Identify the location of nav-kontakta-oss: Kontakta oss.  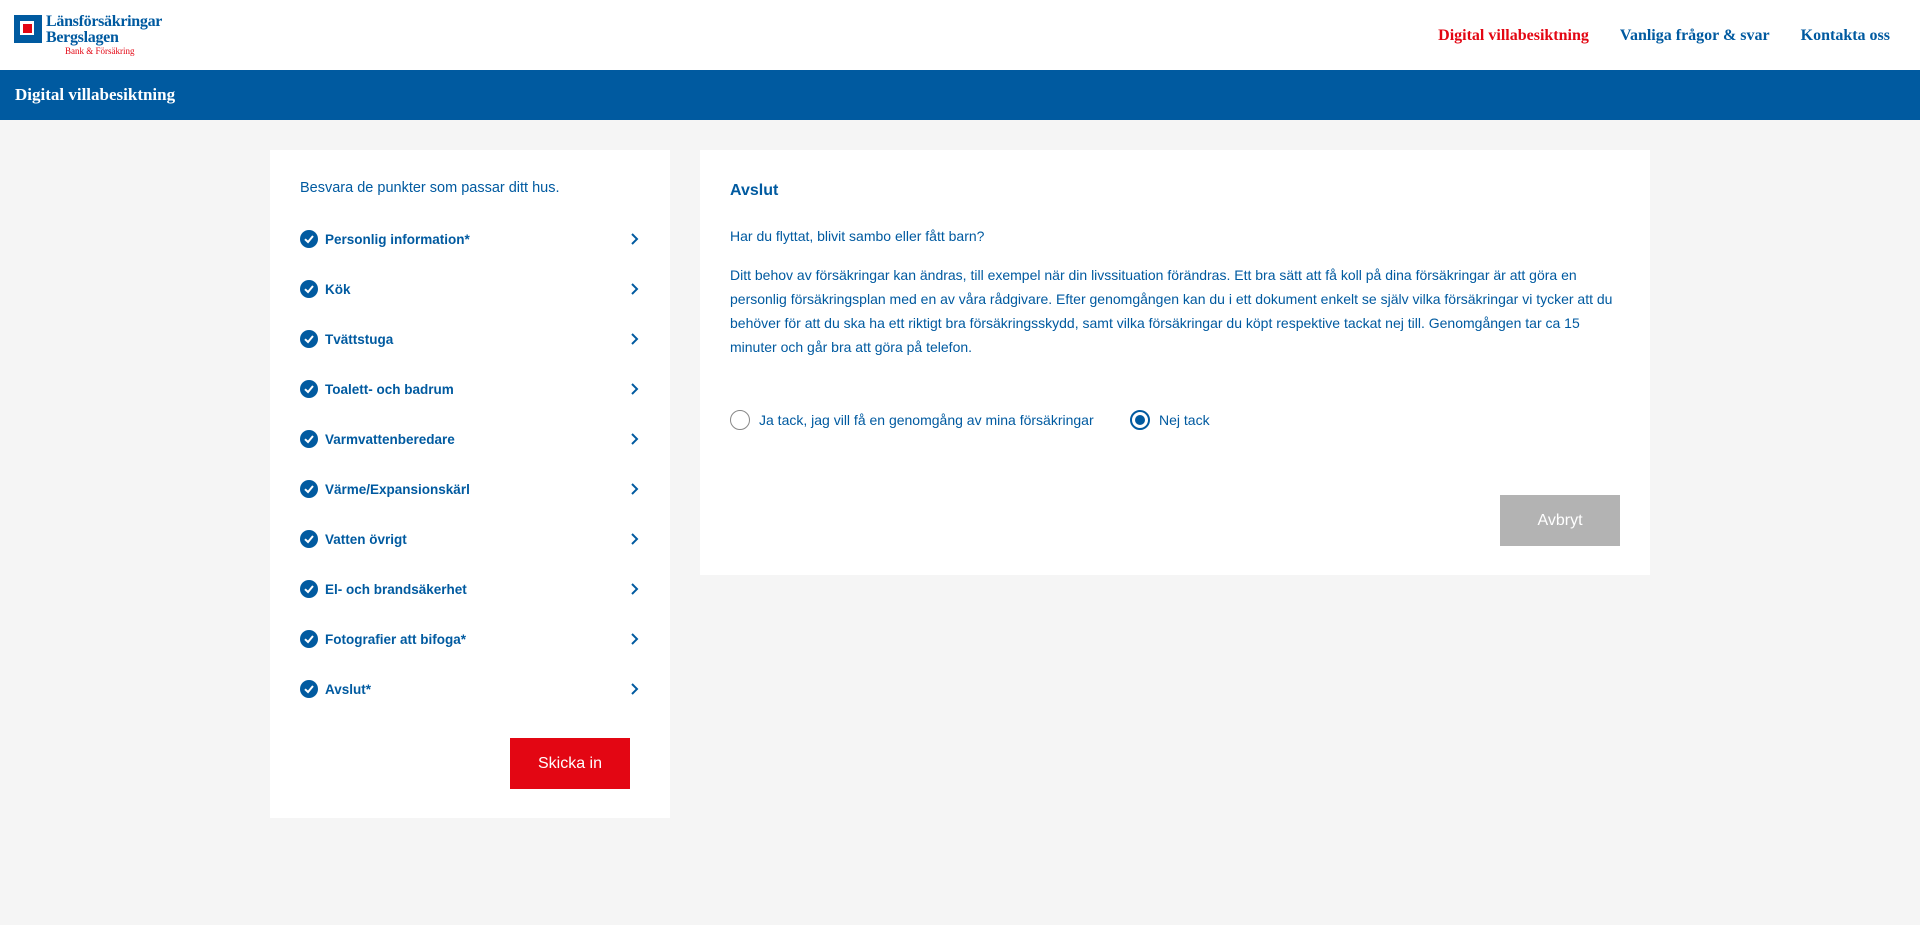
(1845, 36).